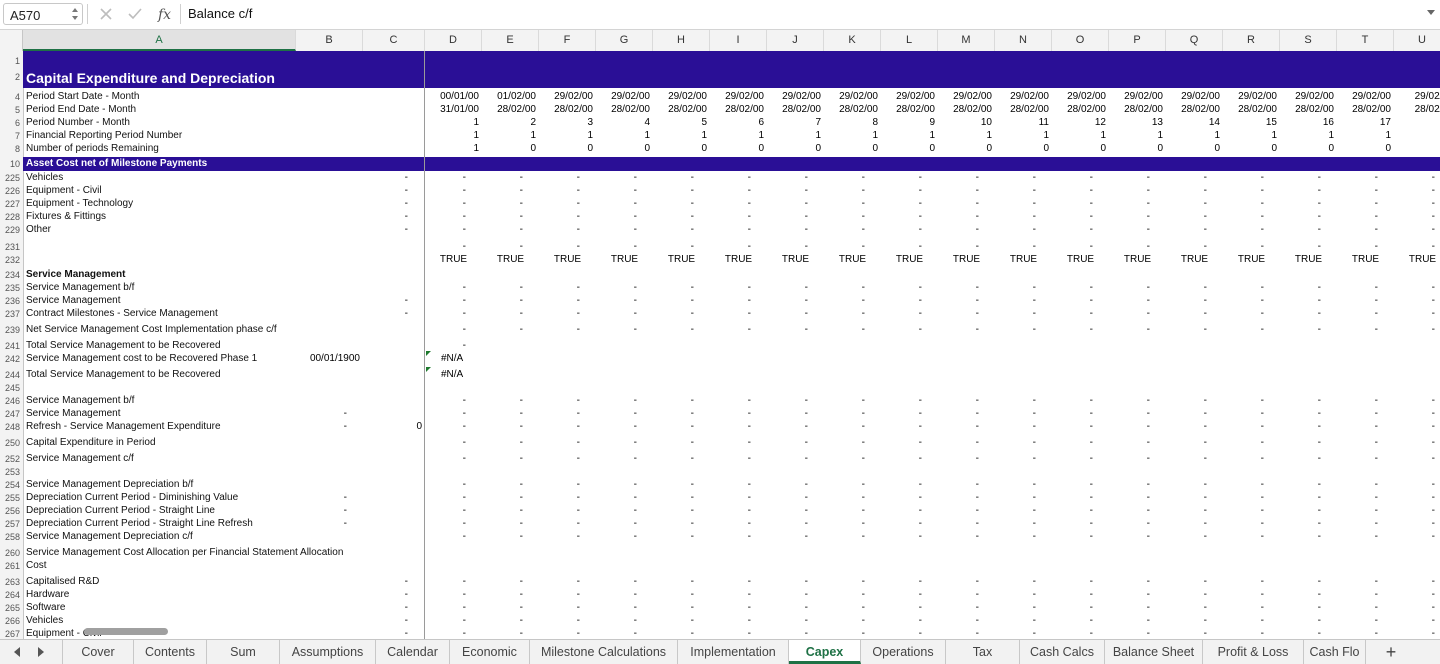 This screenshot has height=664, width=1440. I want to click on period-cell: 2, so click(509, 122).